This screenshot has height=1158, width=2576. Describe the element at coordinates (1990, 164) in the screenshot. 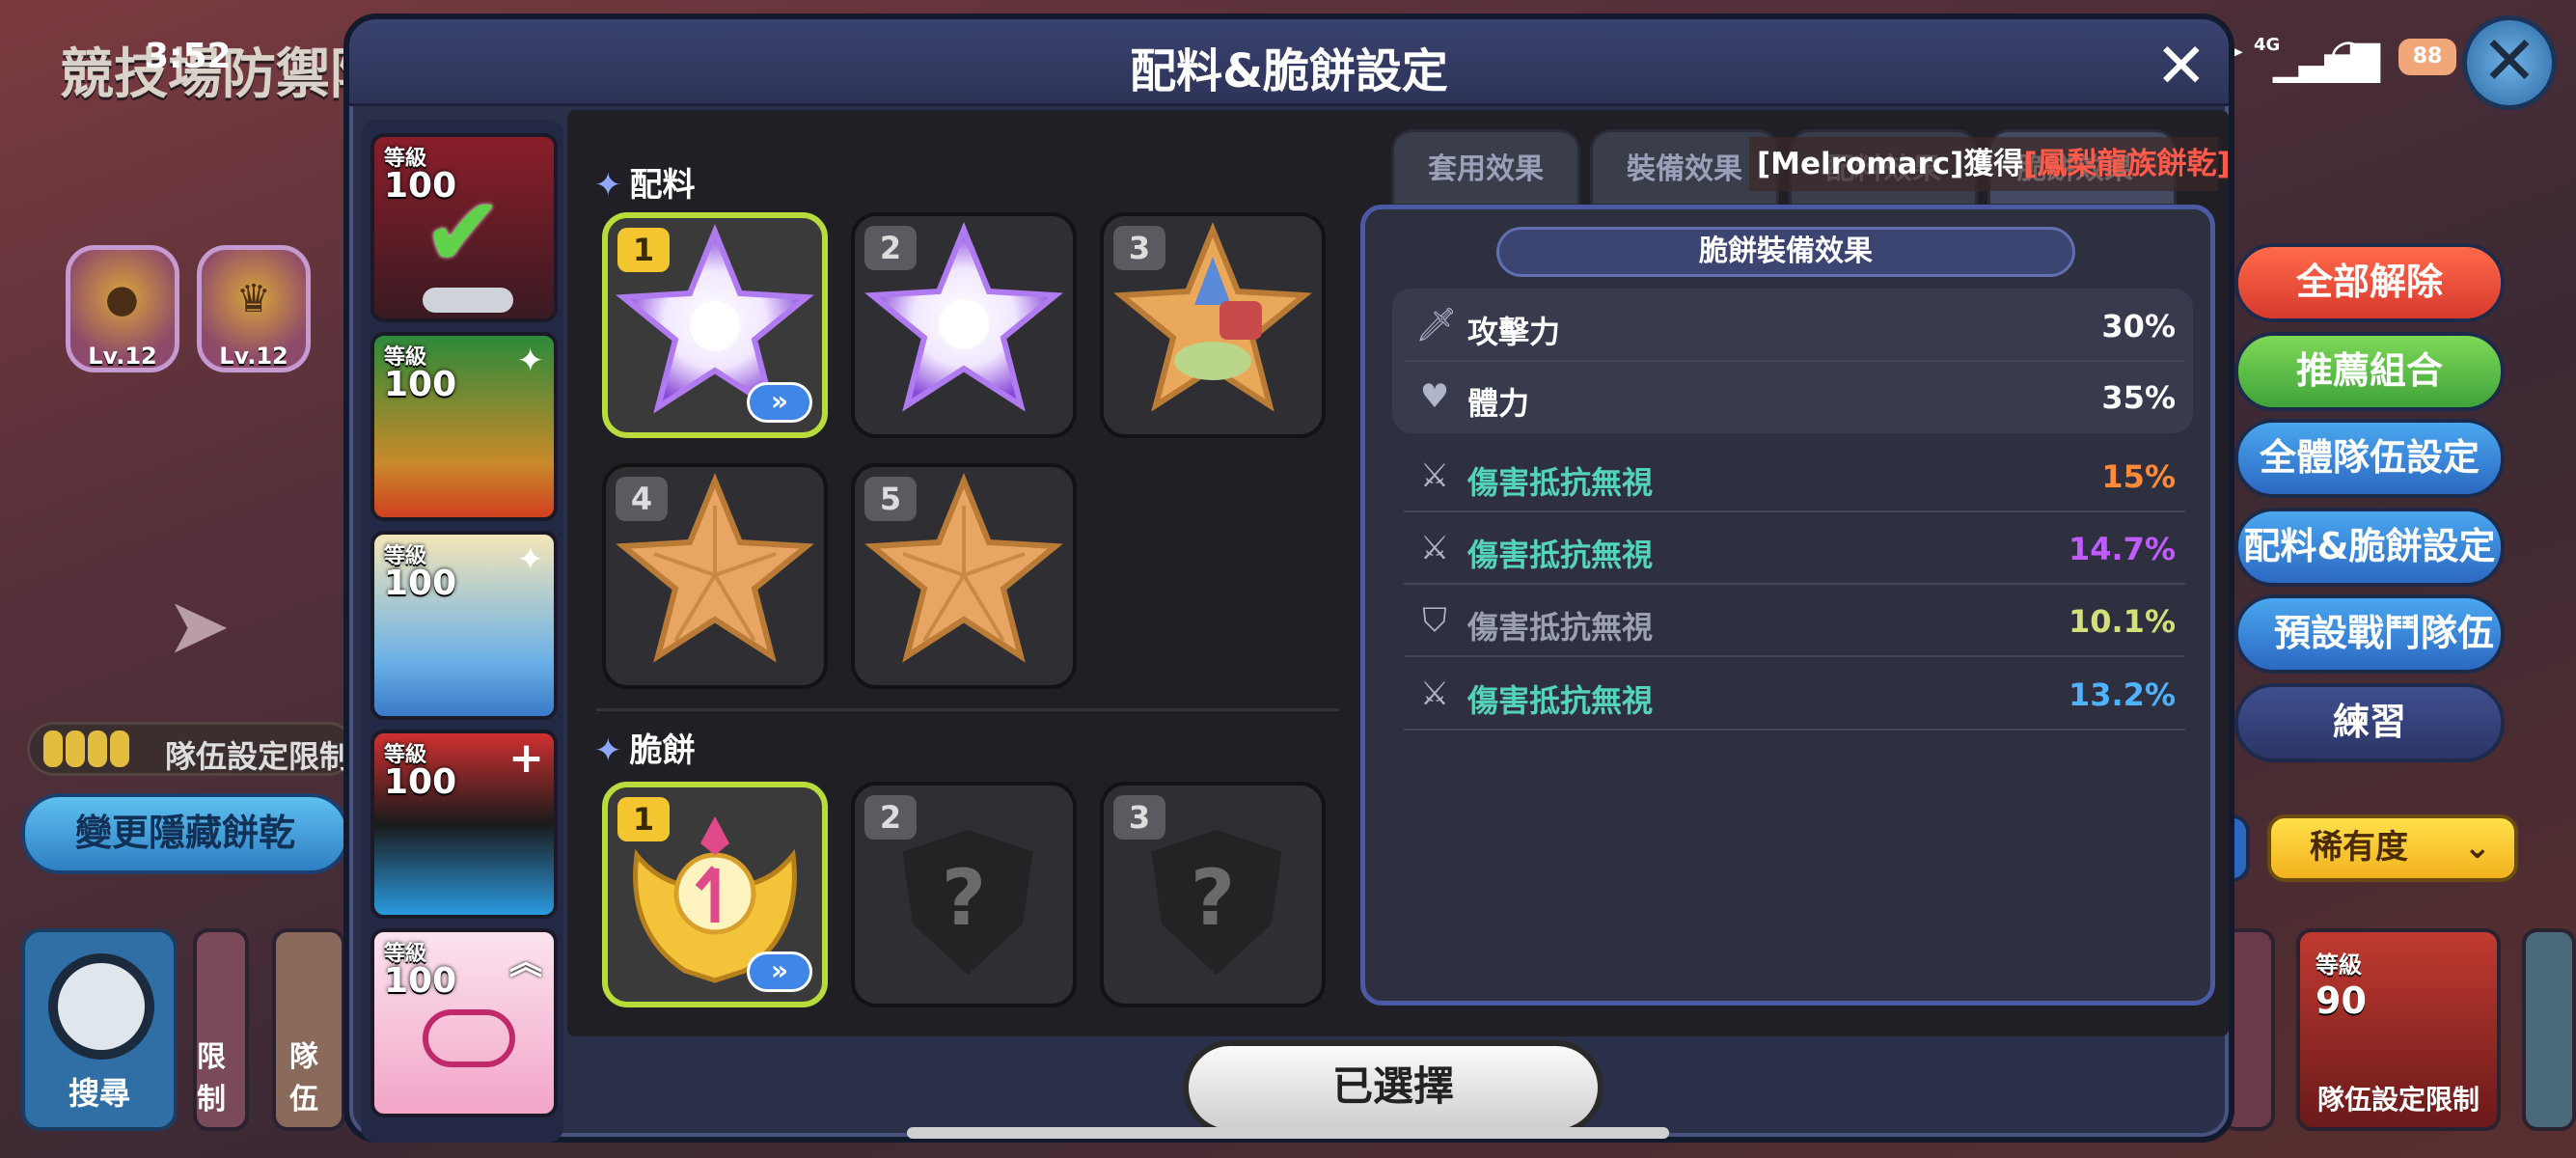

I see `acquisition-notice: [Melromarc]獲得[鳳梨龍族餅乾]` at that location.